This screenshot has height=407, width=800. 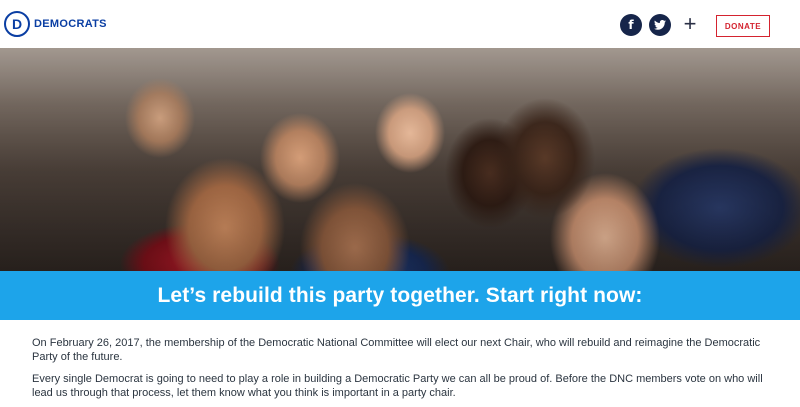 I want to click on facebook-icon: f, so click(x=631, y=25).